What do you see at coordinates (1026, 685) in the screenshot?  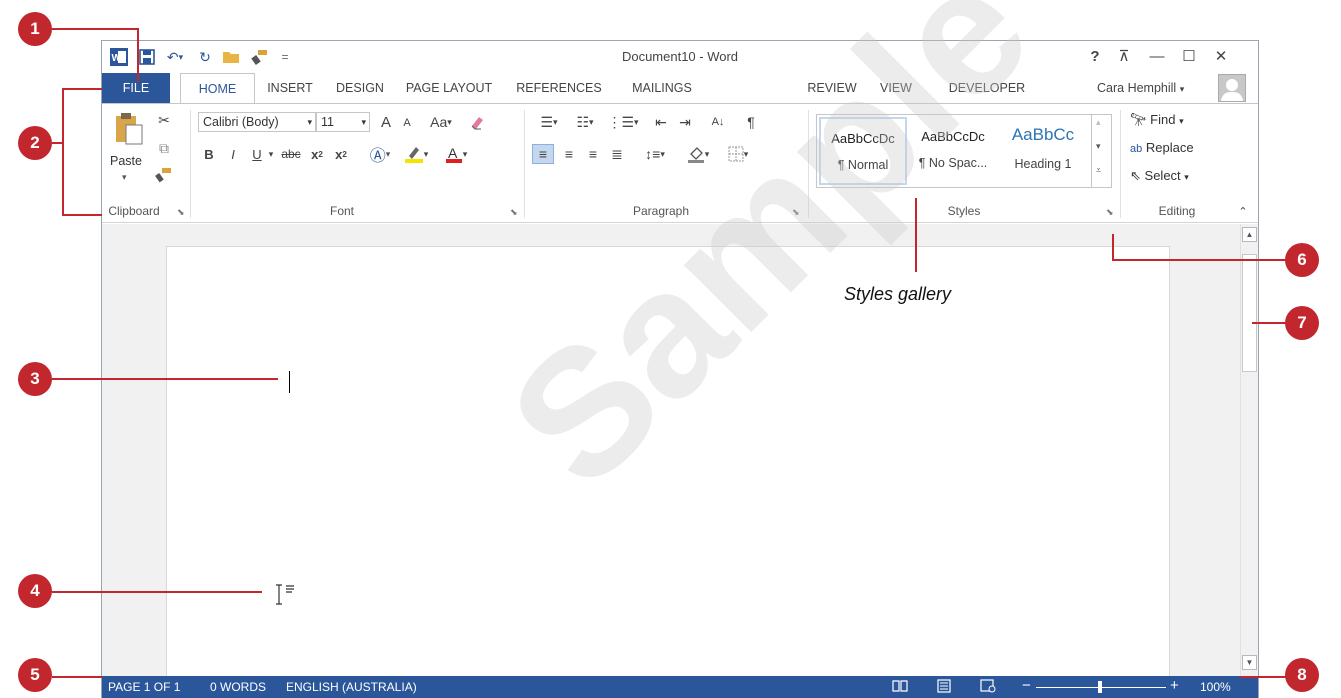 I see `zoom-out-button: −` at bounding box center [1026, 685].